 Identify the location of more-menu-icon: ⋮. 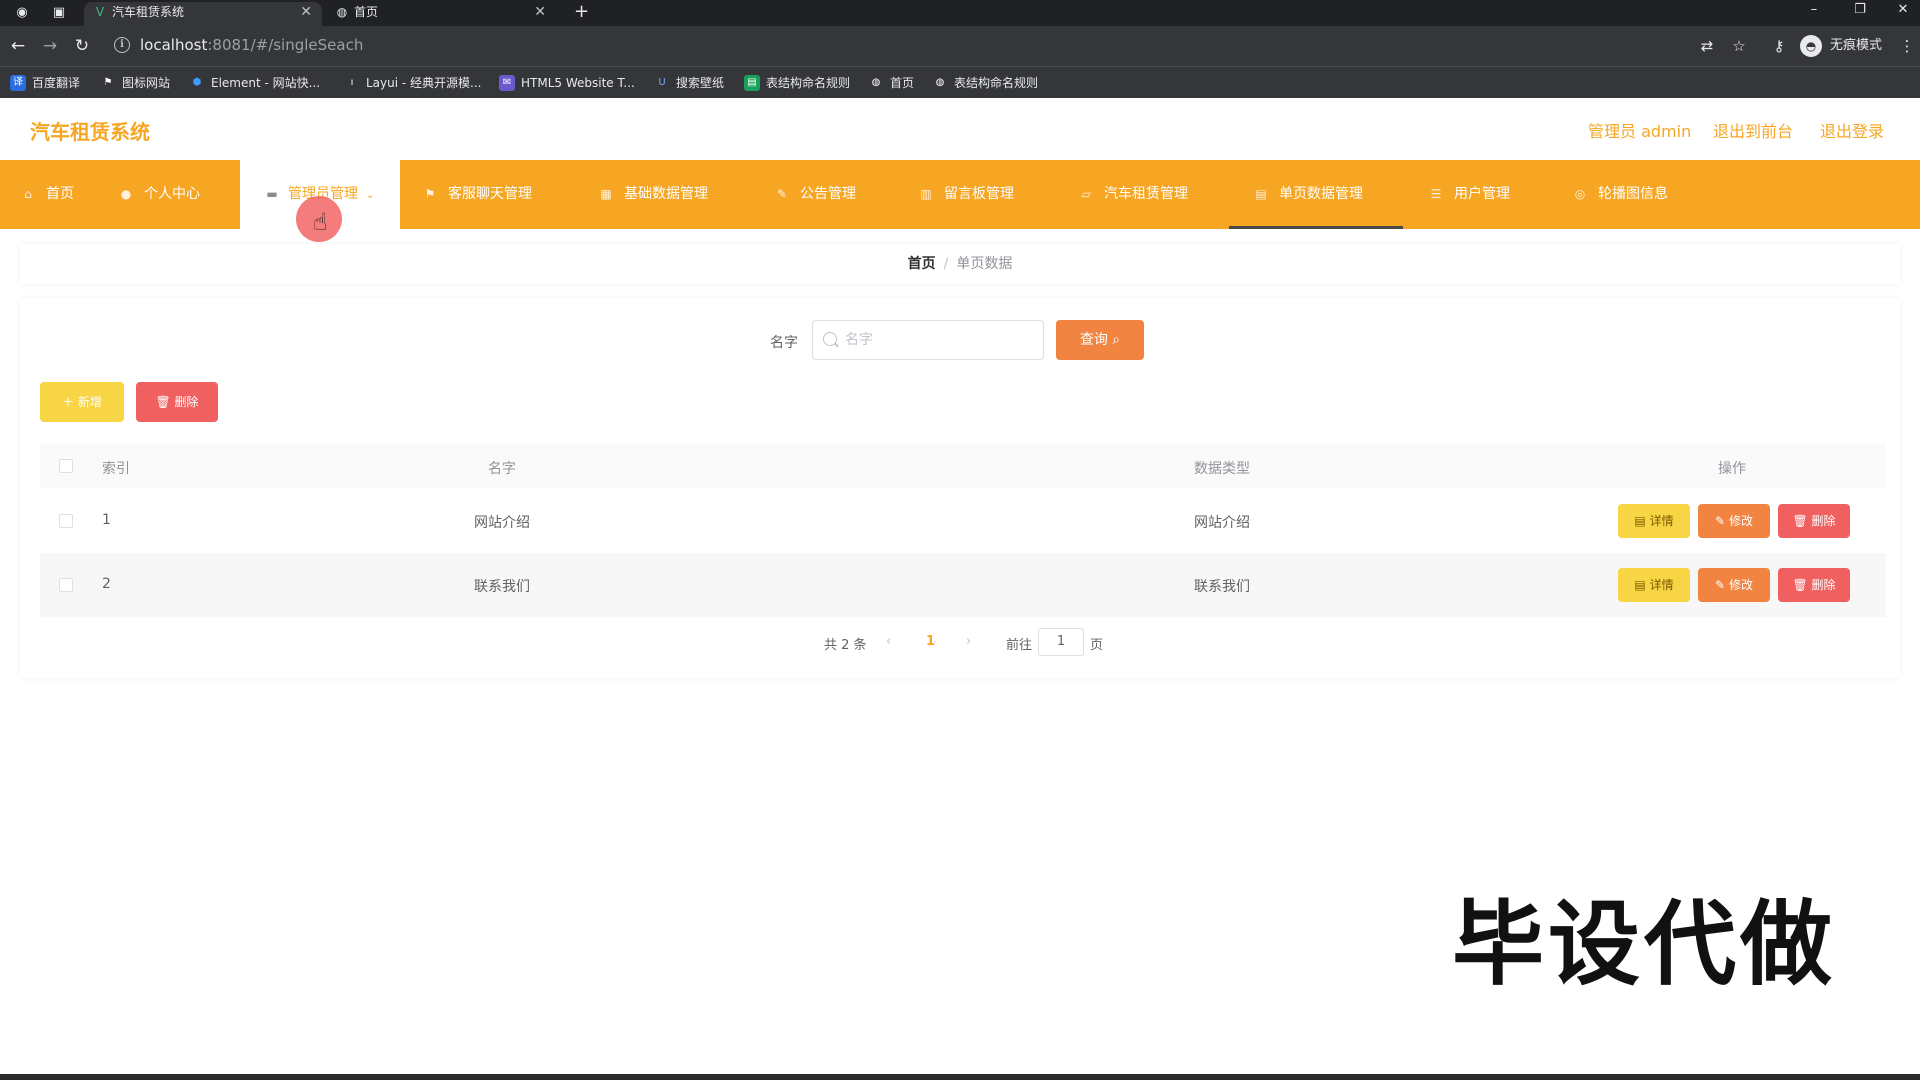
(1907, 46).